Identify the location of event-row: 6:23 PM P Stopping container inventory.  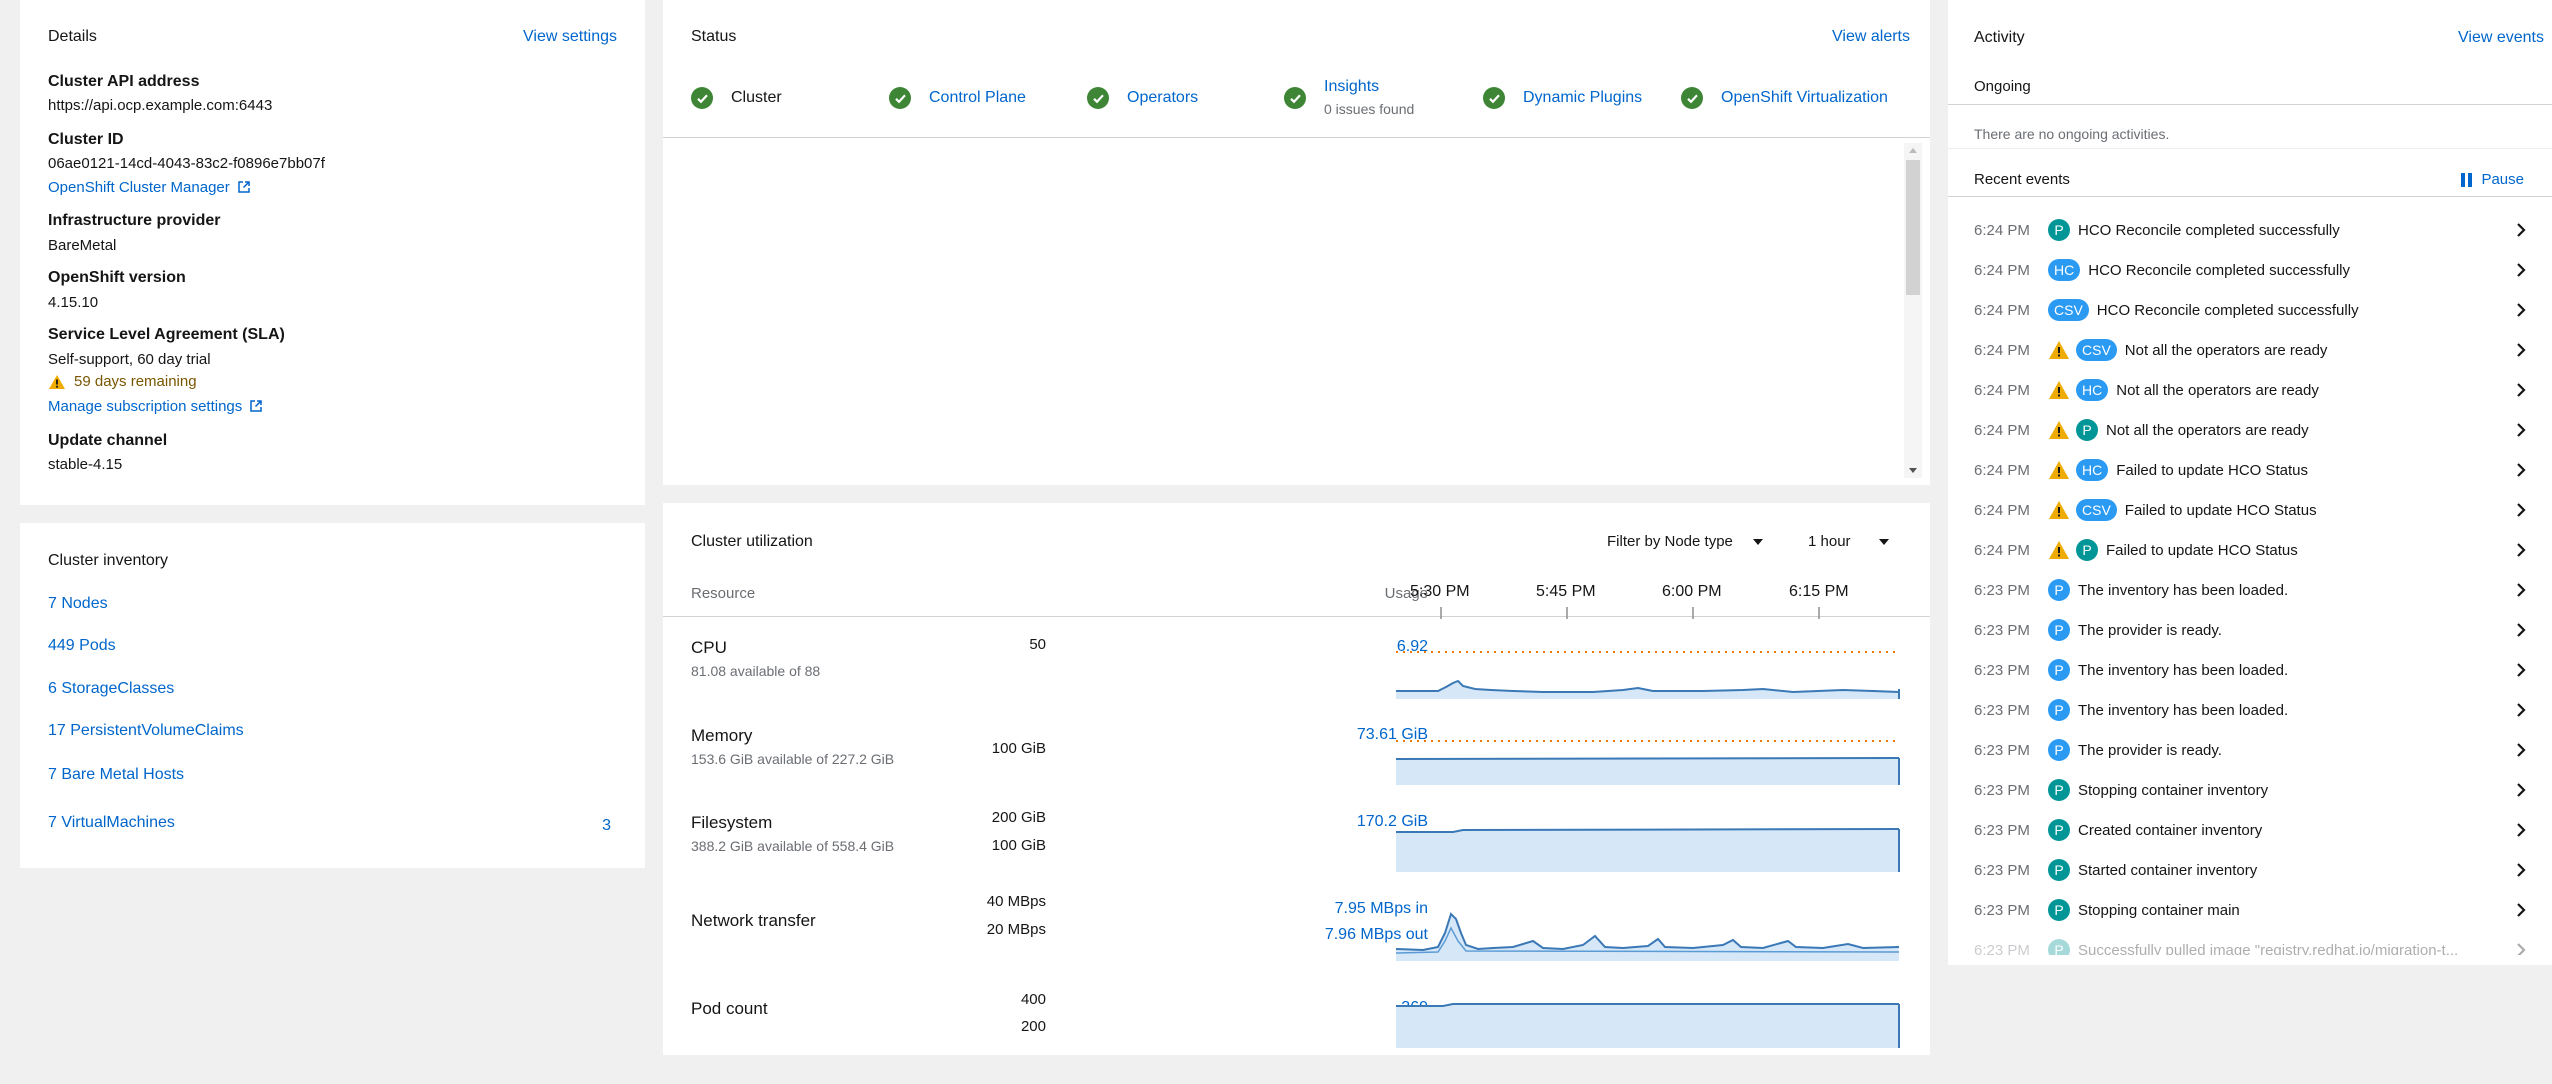
(2250, 790).